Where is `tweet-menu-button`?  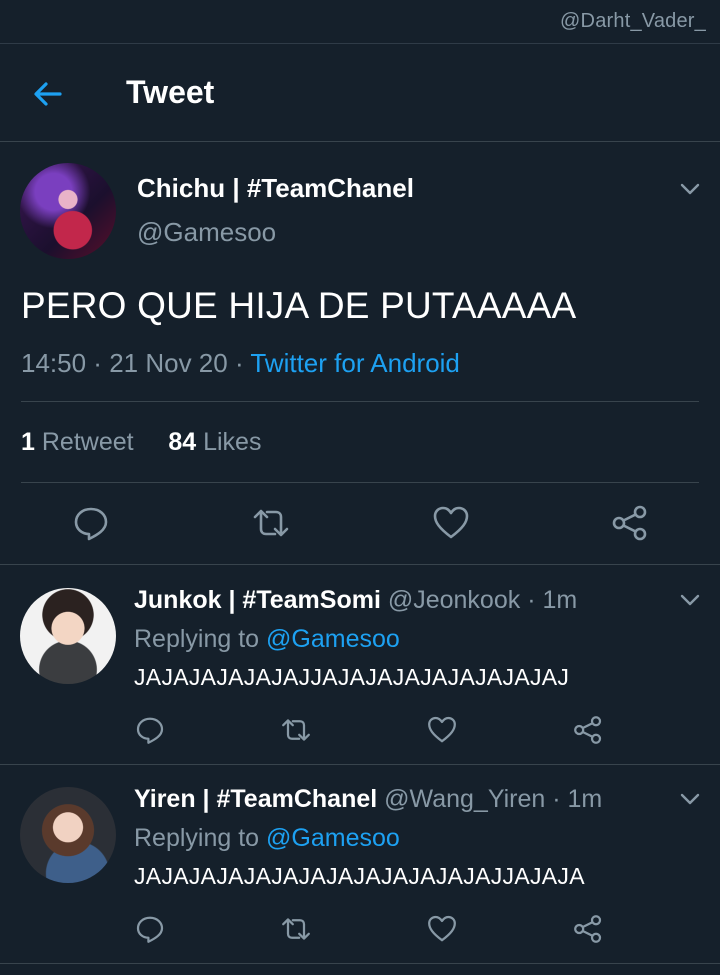 tweet-menu-button is located at coordinates (690, 189).